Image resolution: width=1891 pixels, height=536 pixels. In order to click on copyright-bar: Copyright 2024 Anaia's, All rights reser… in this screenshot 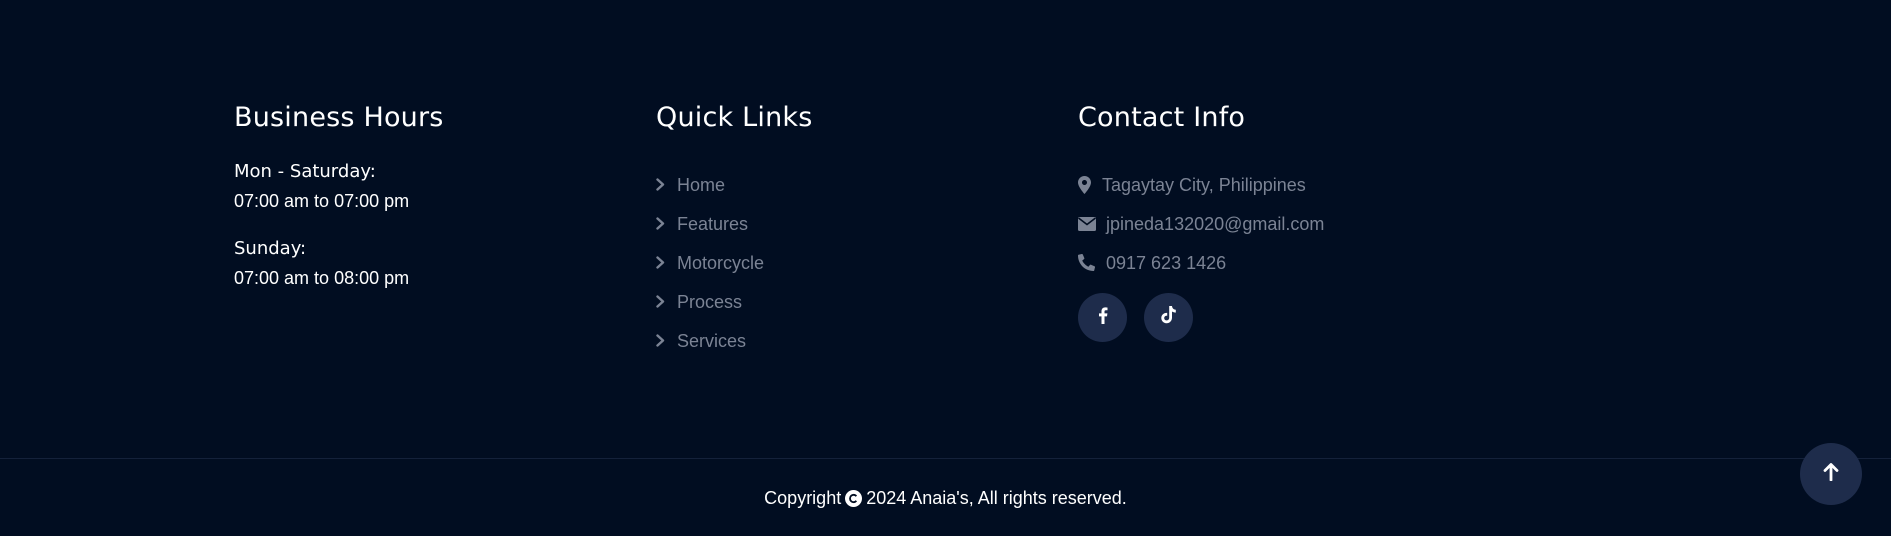, I will do `click(945, 498)`.